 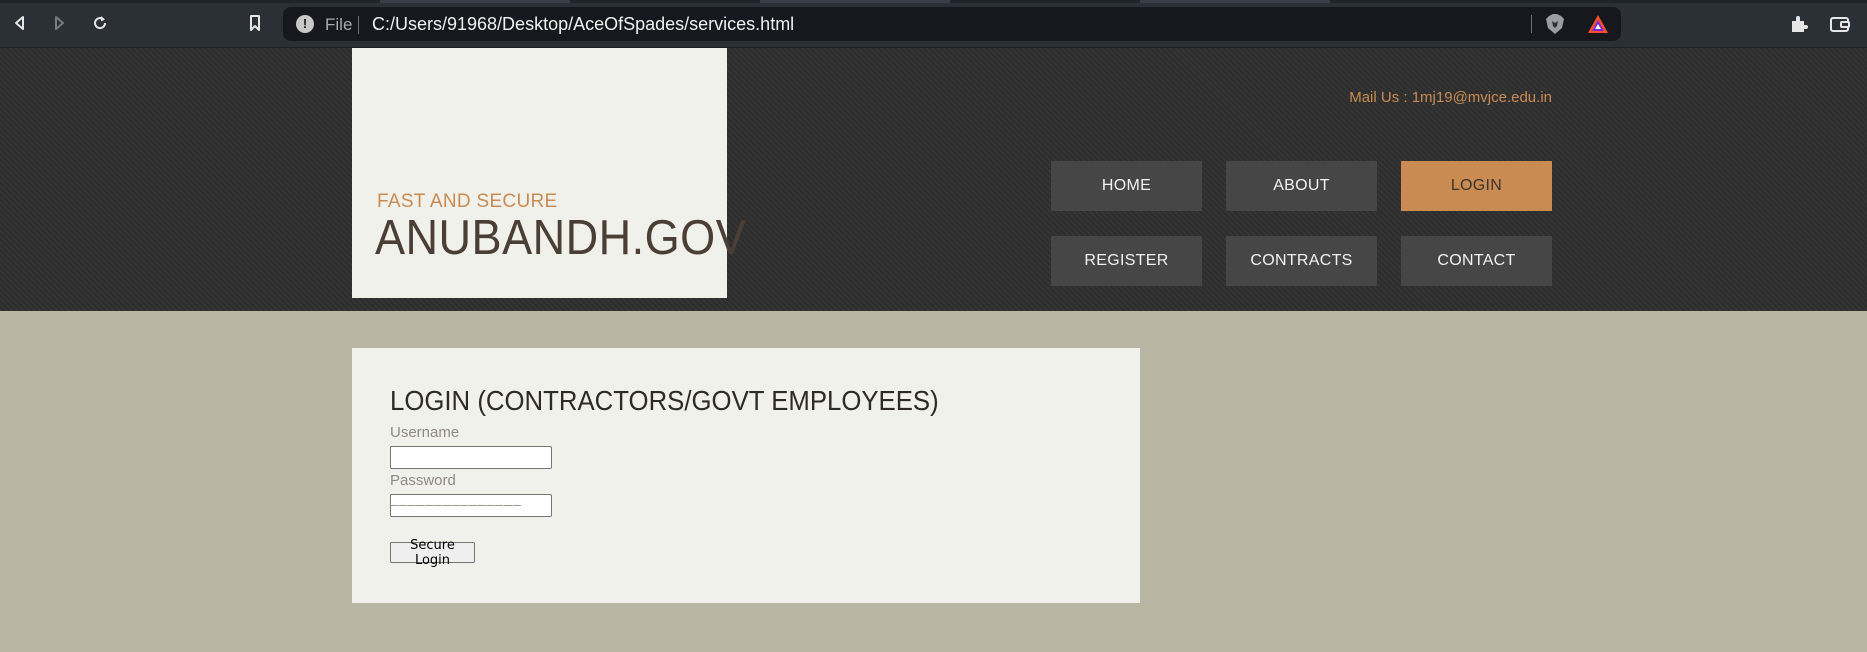 I want to click on nav-about-button: ABOUT, so click(x=1301, y=186).